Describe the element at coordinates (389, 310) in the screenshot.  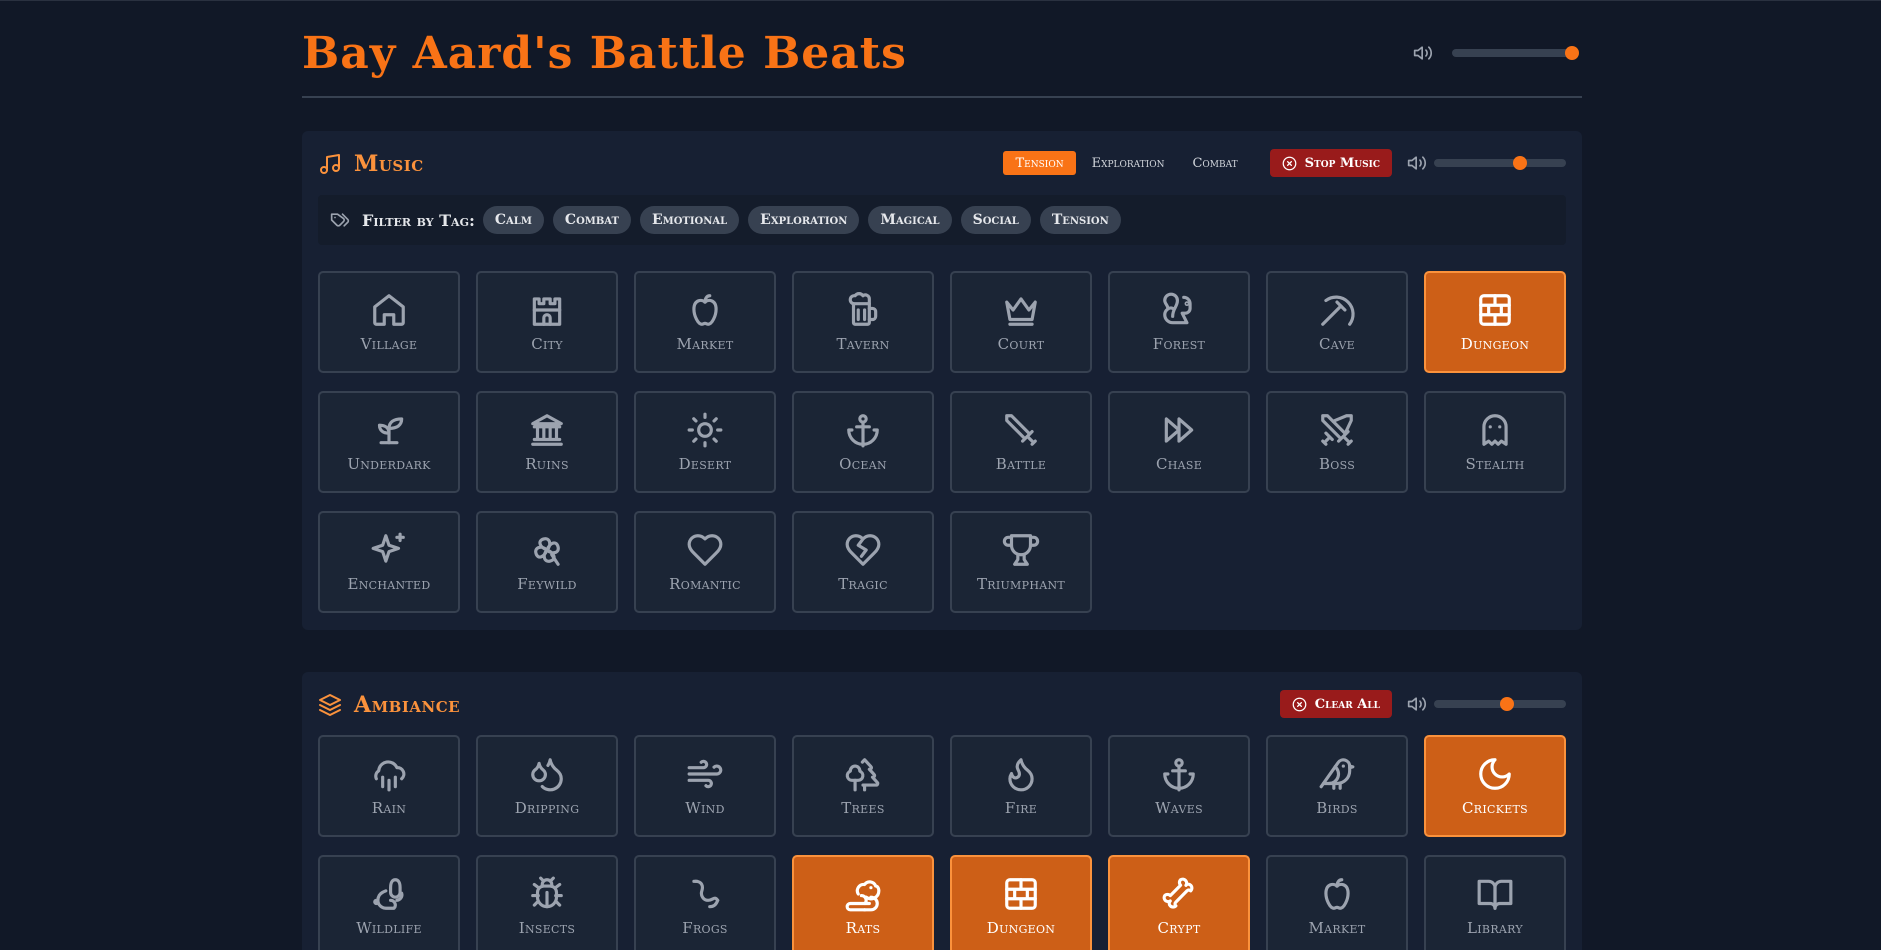
I see `home-icon` at that location.